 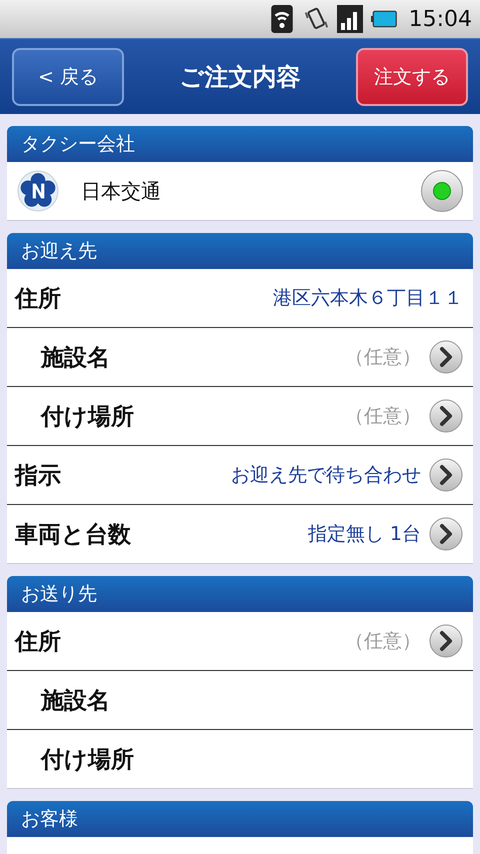 I want to click on section-header: お客様, so click(x=240, y=819).